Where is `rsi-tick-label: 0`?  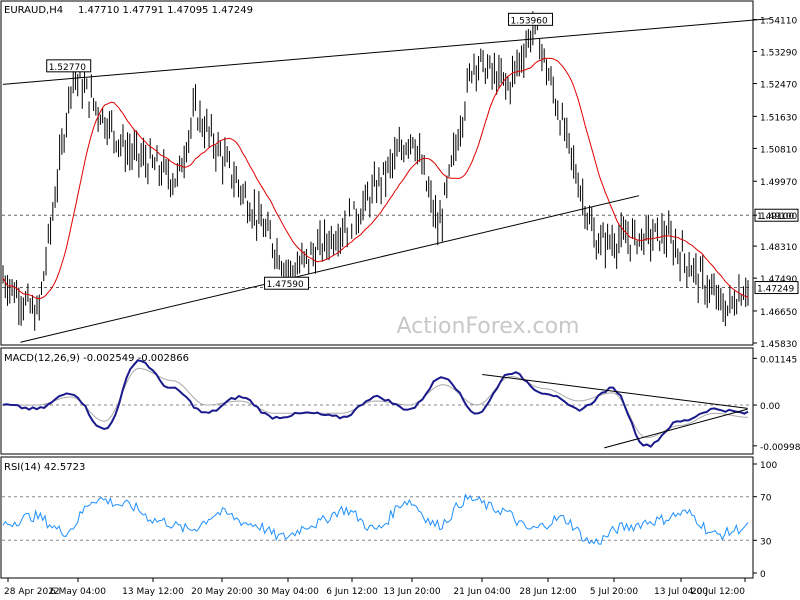
rsi-tick-label: 0 is located at coordinates (763, 575).